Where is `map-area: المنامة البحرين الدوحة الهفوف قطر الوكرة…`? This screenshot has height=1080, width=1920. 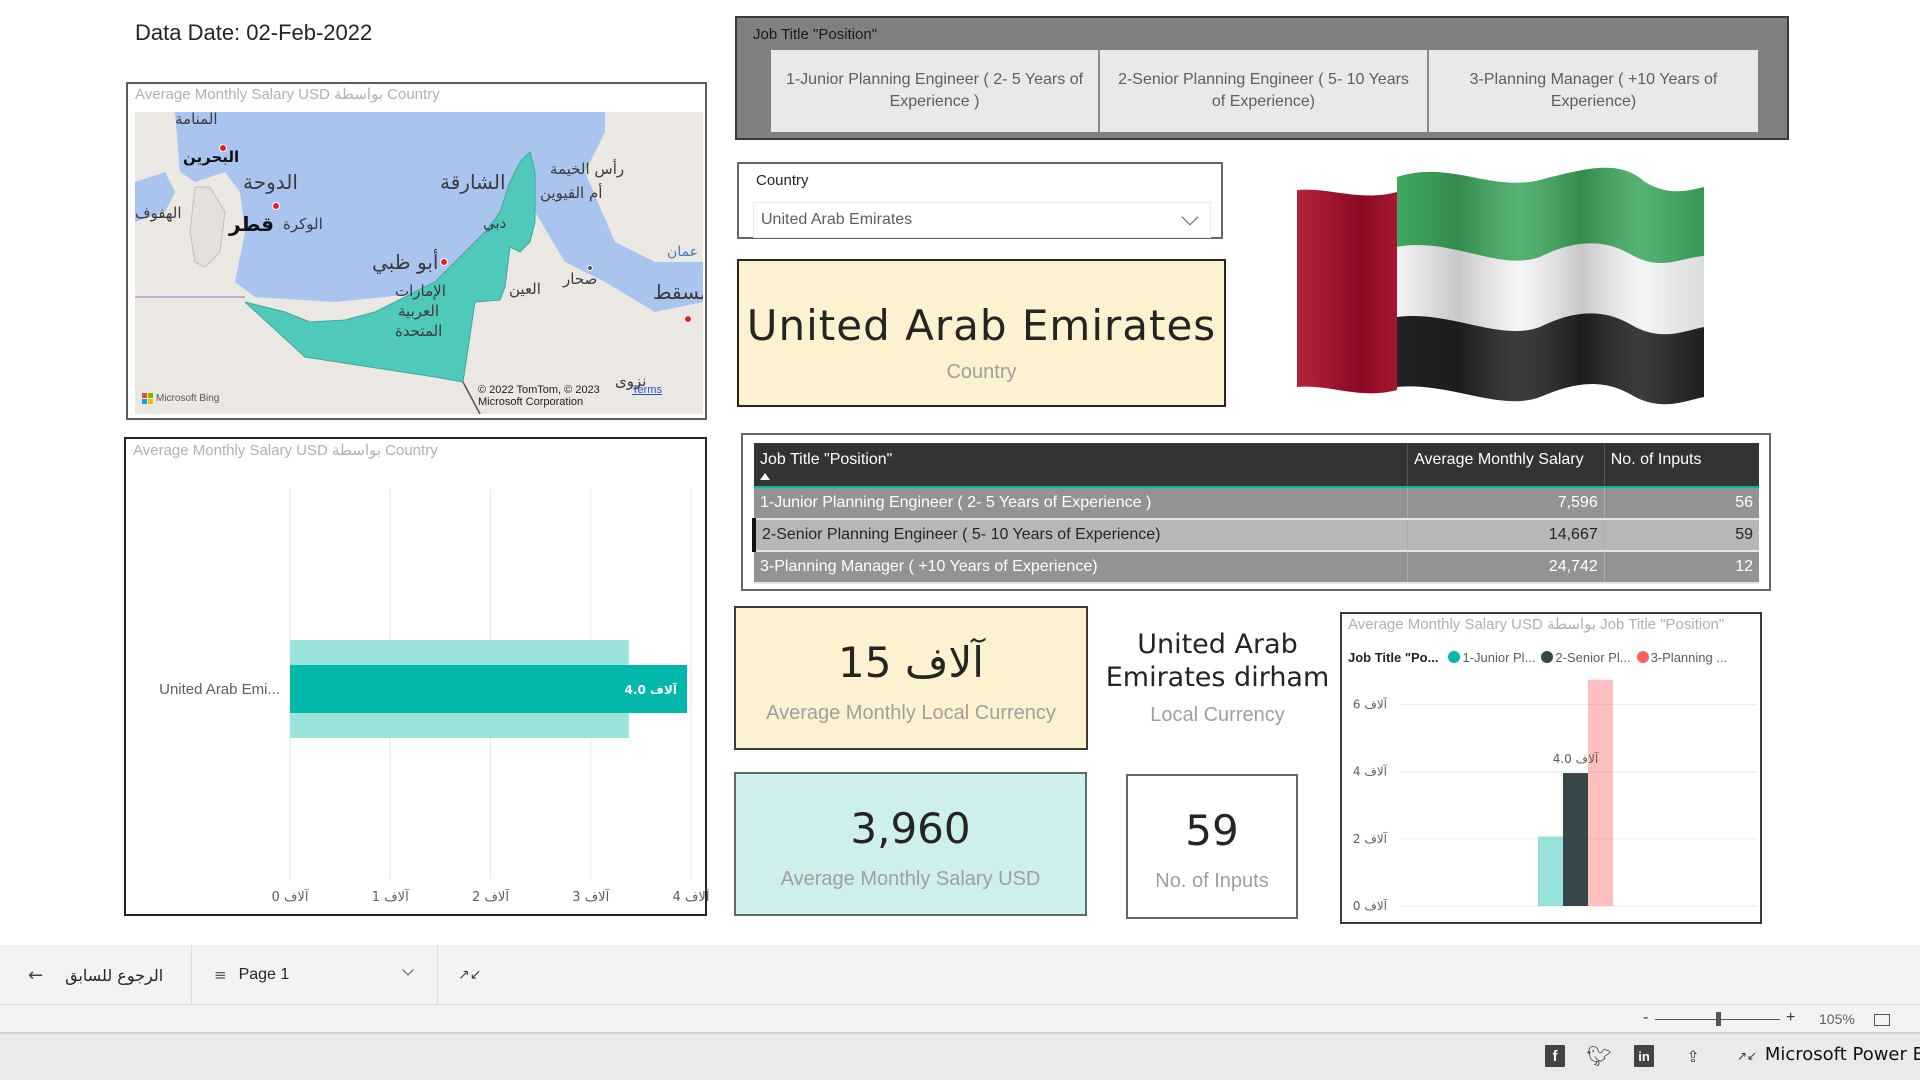
map-area: المنامة البحرين الدوحة الهفوف قطر الوكرة… is located at coordinates (419, 263).